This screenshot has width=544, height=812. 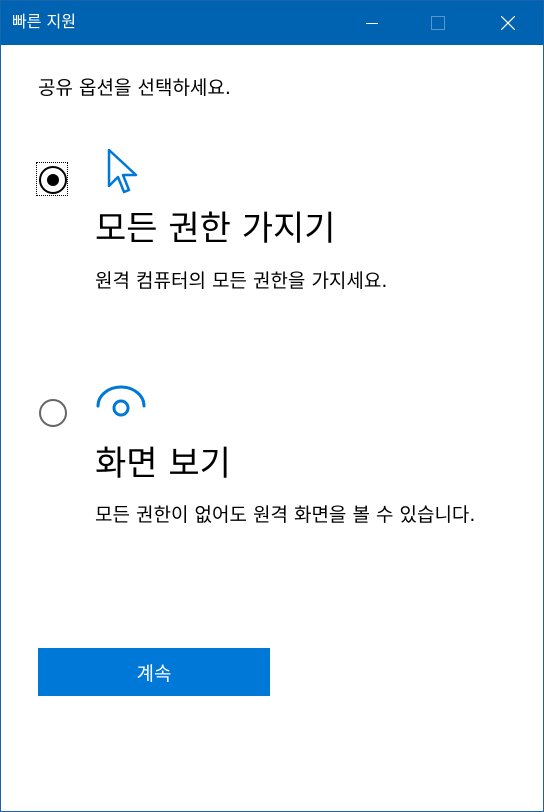 I want to click on minimize-button, so click(x=372, y=23).